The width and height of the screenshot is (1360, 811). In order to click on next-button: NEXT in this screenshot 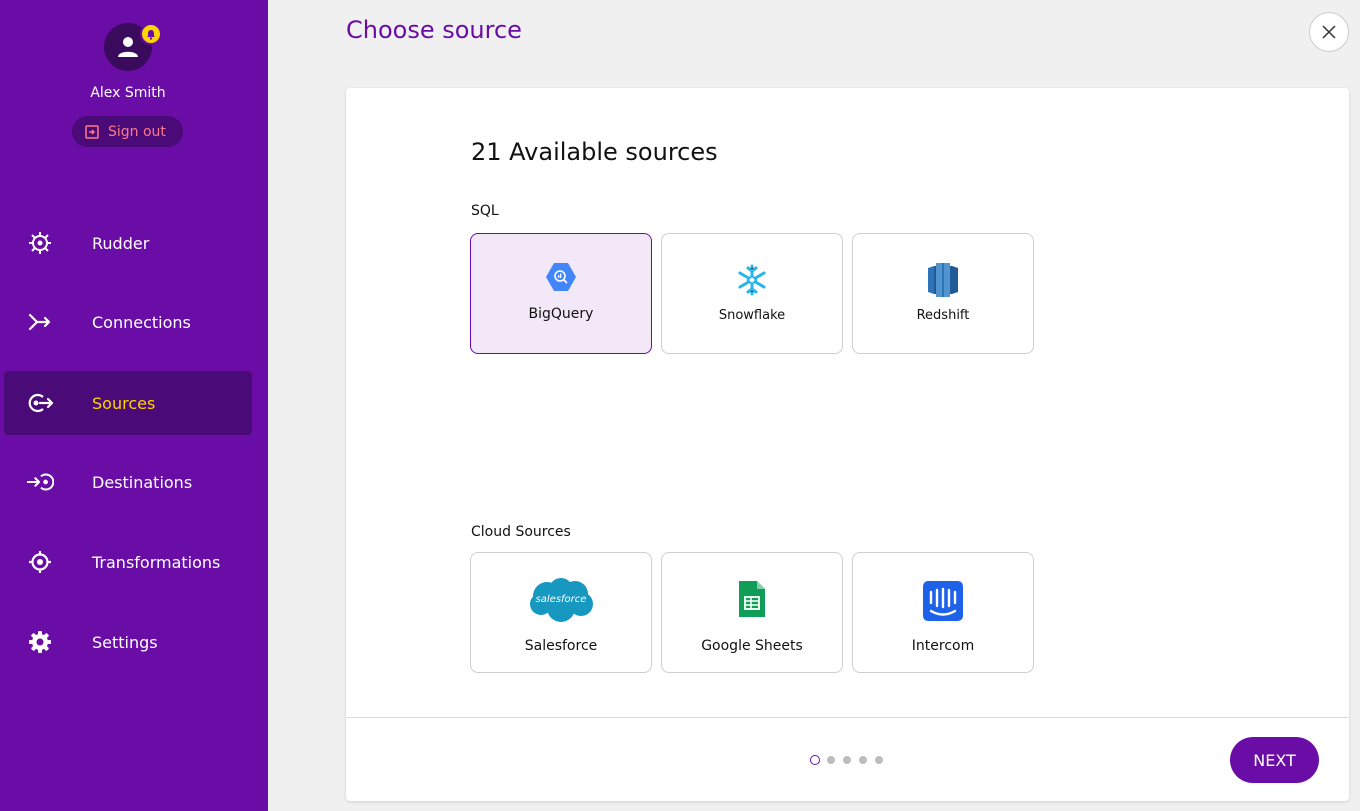, I will do `click(1274, 760)`.